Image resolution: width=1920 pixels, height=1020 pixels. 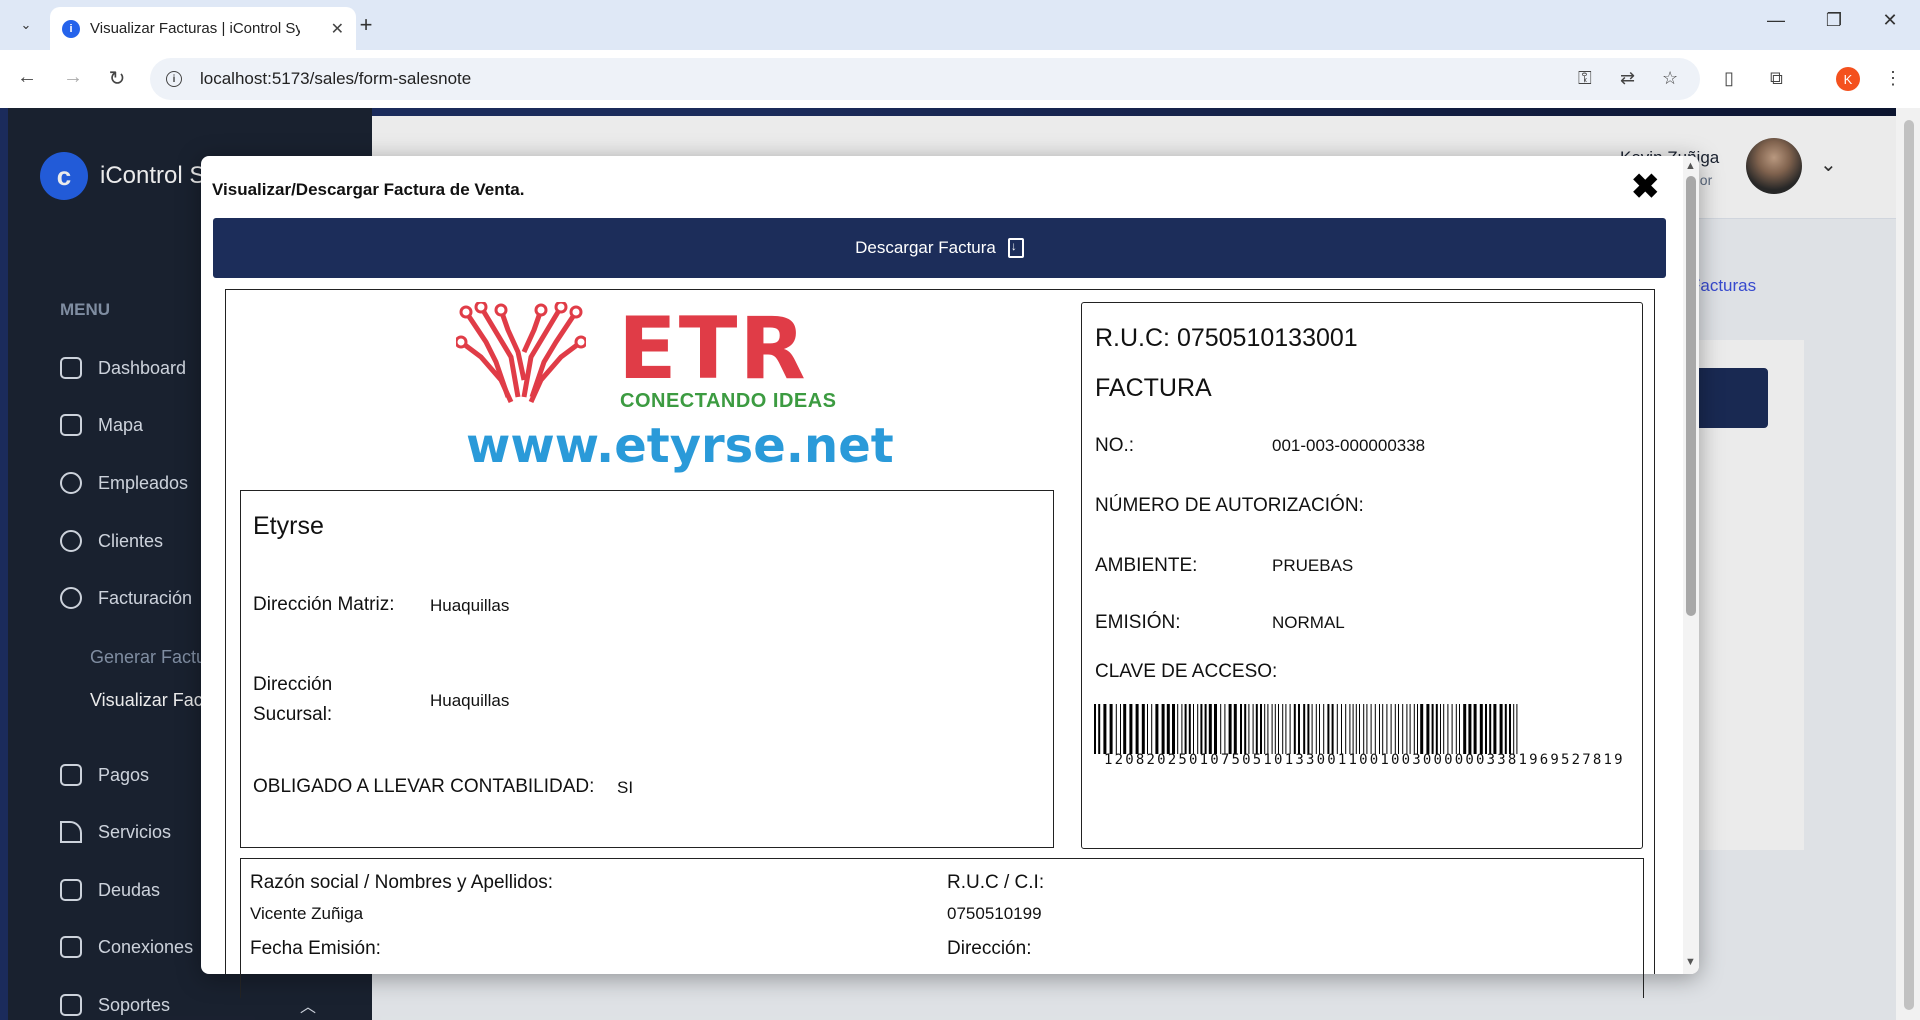 I want to click on etr-website: www.etyrse.net, so click(x=680, y=446).